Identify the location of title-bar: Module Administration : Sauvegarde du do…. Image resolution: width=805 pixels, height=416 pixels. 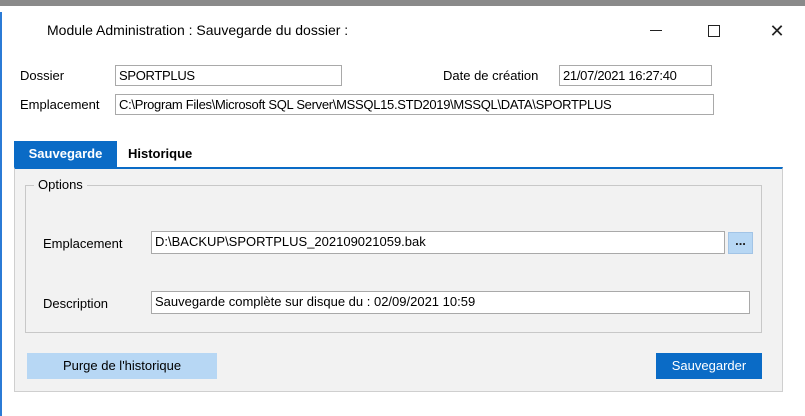
(402, 29).